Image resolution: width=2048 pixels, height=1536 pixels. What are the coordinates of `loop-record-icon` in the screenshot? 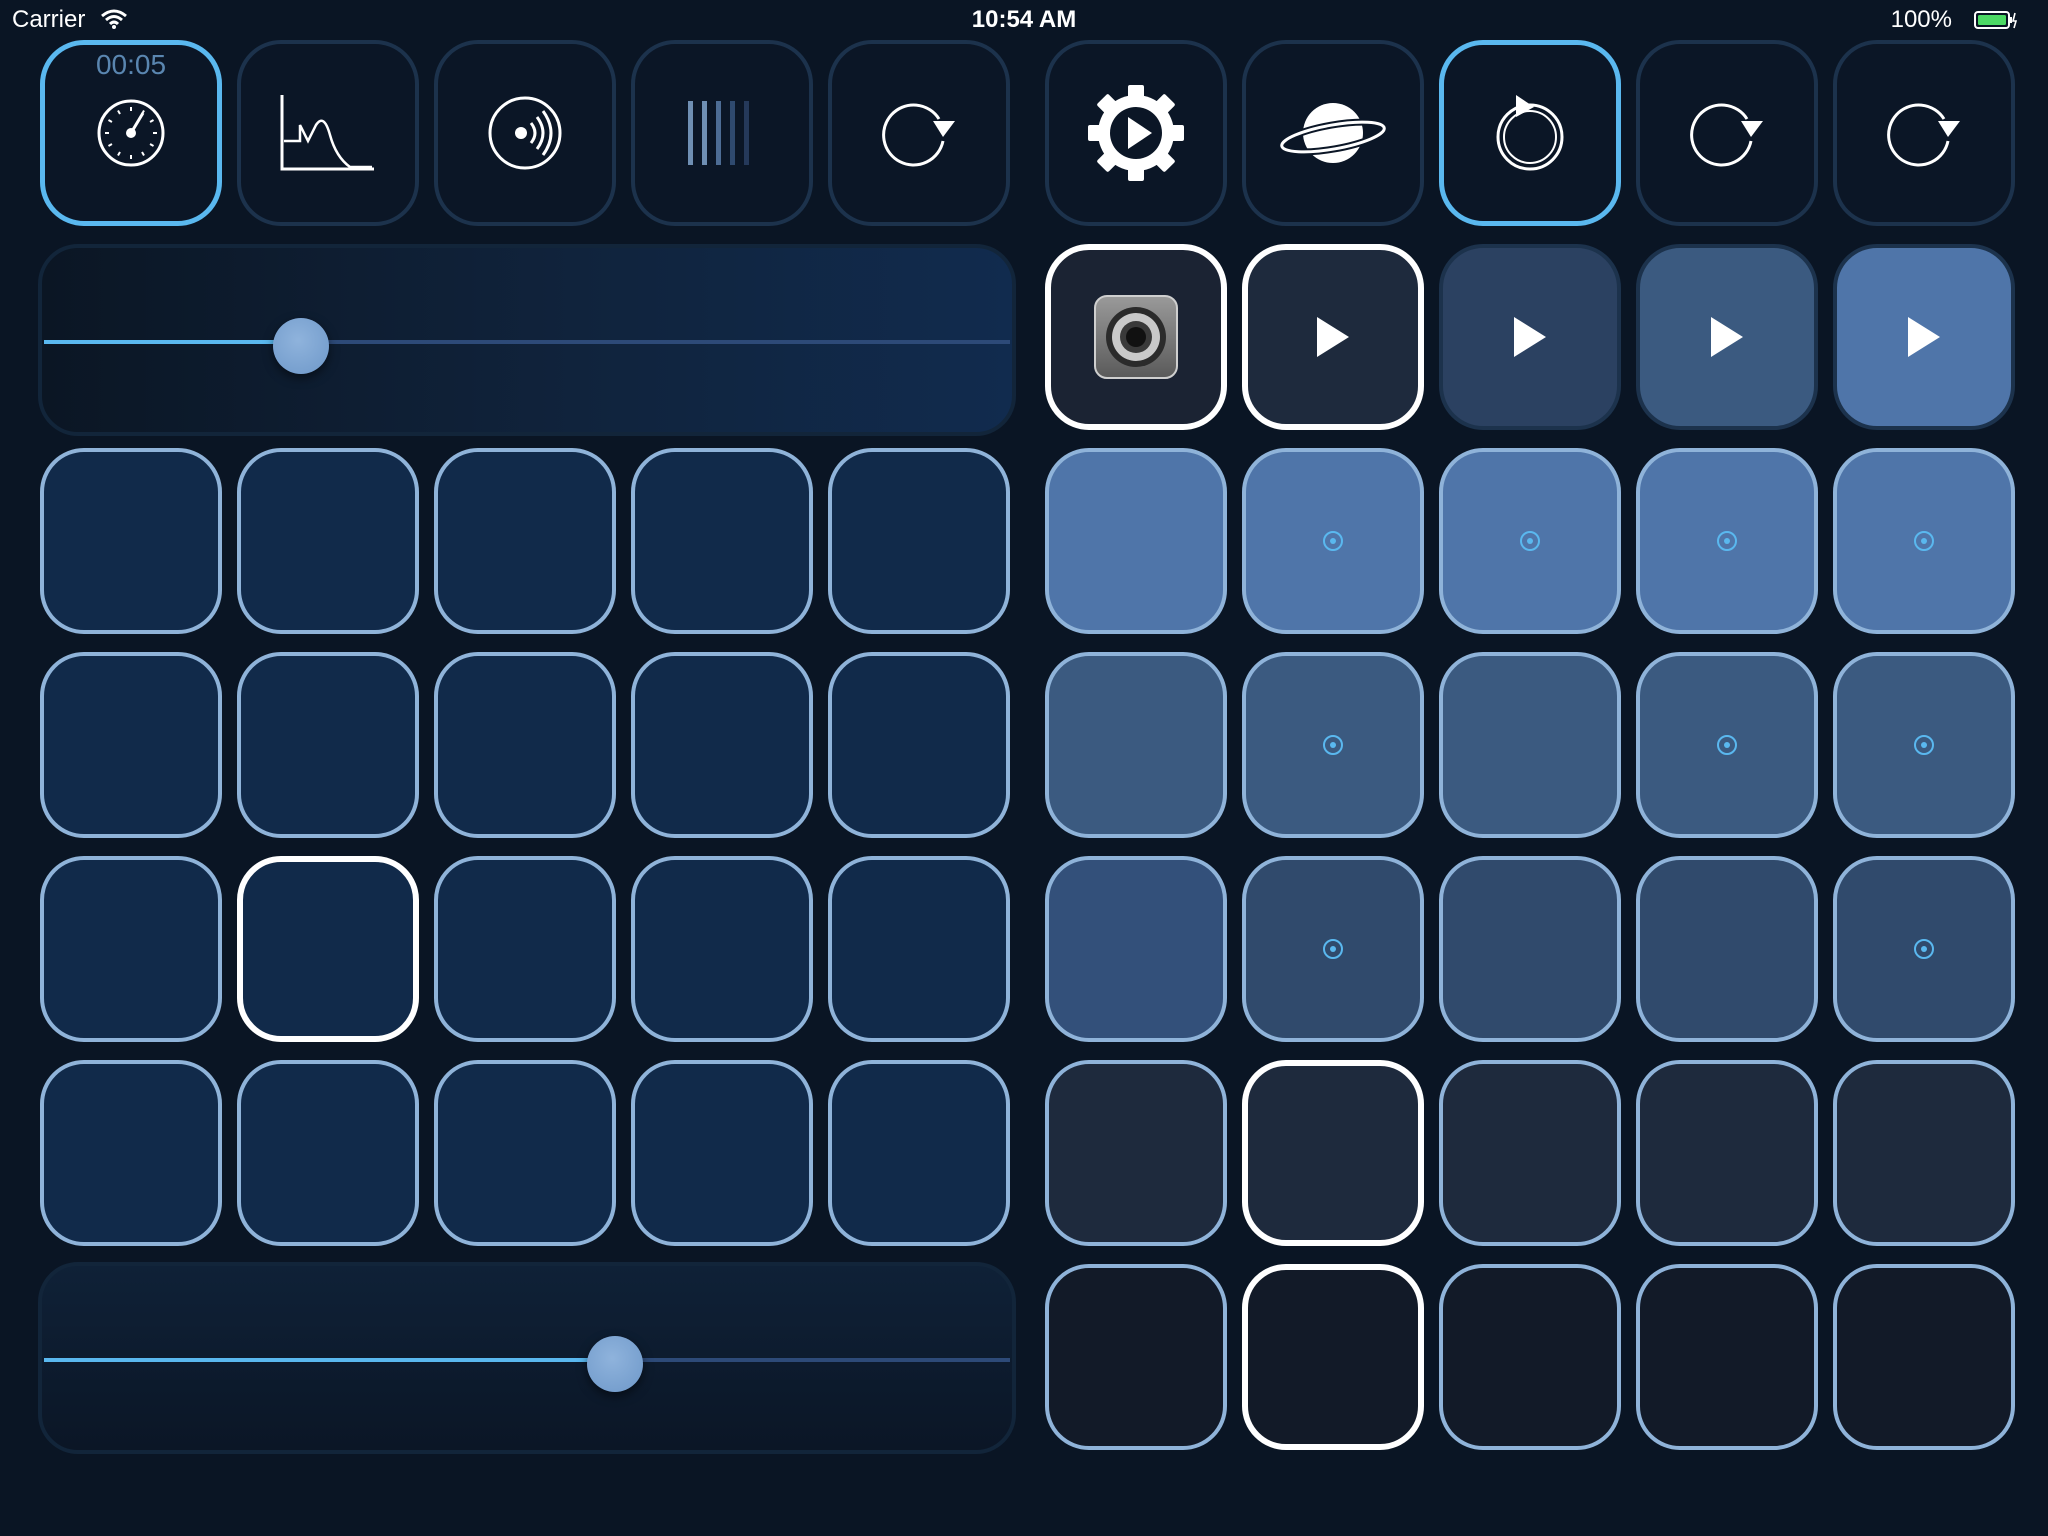 It's located at (1530, 133).